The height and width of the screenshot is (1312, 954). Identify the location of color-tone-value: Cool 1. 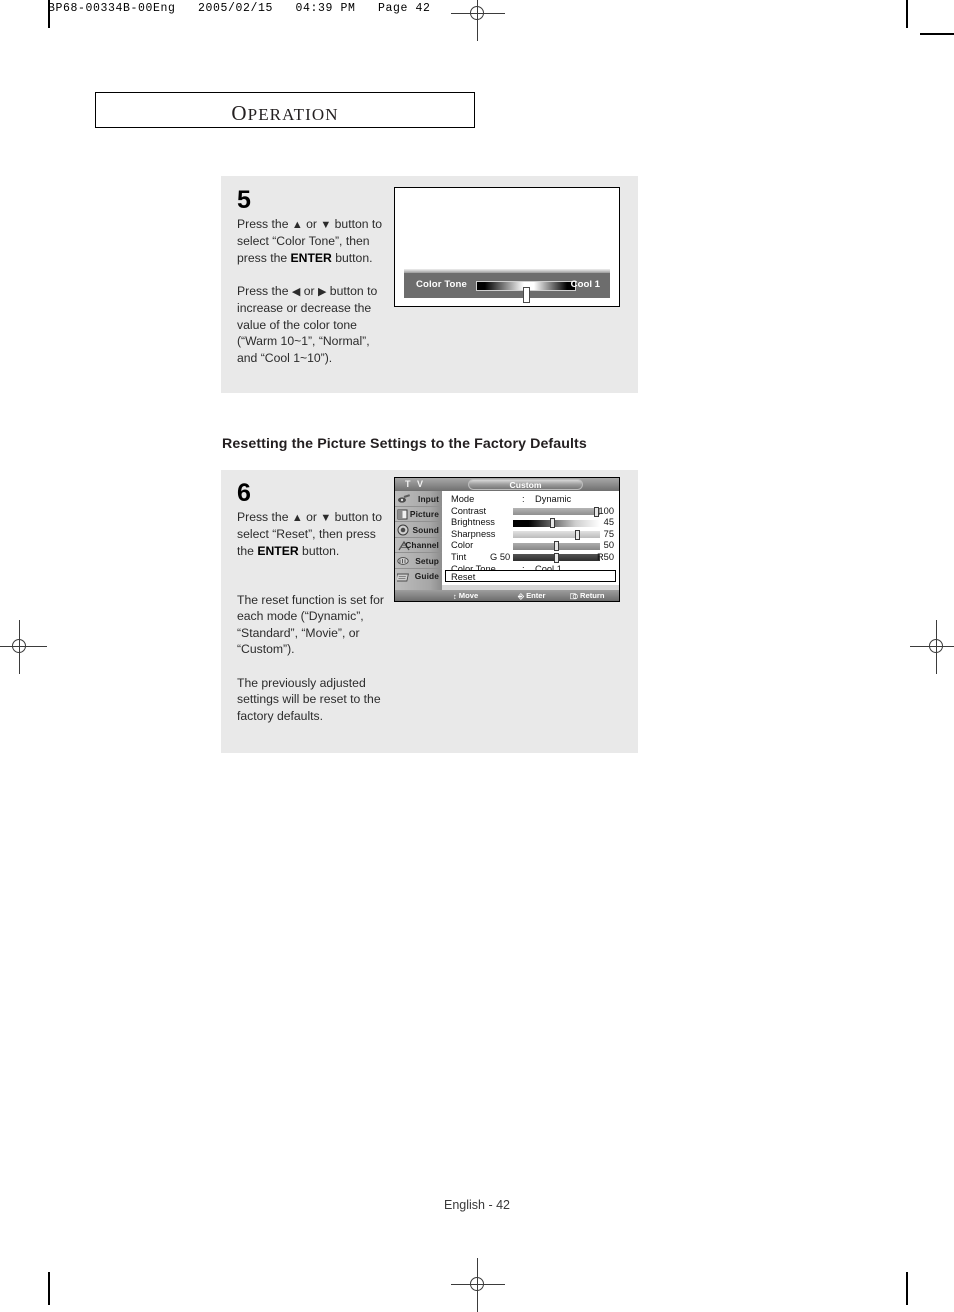
(585, 284).